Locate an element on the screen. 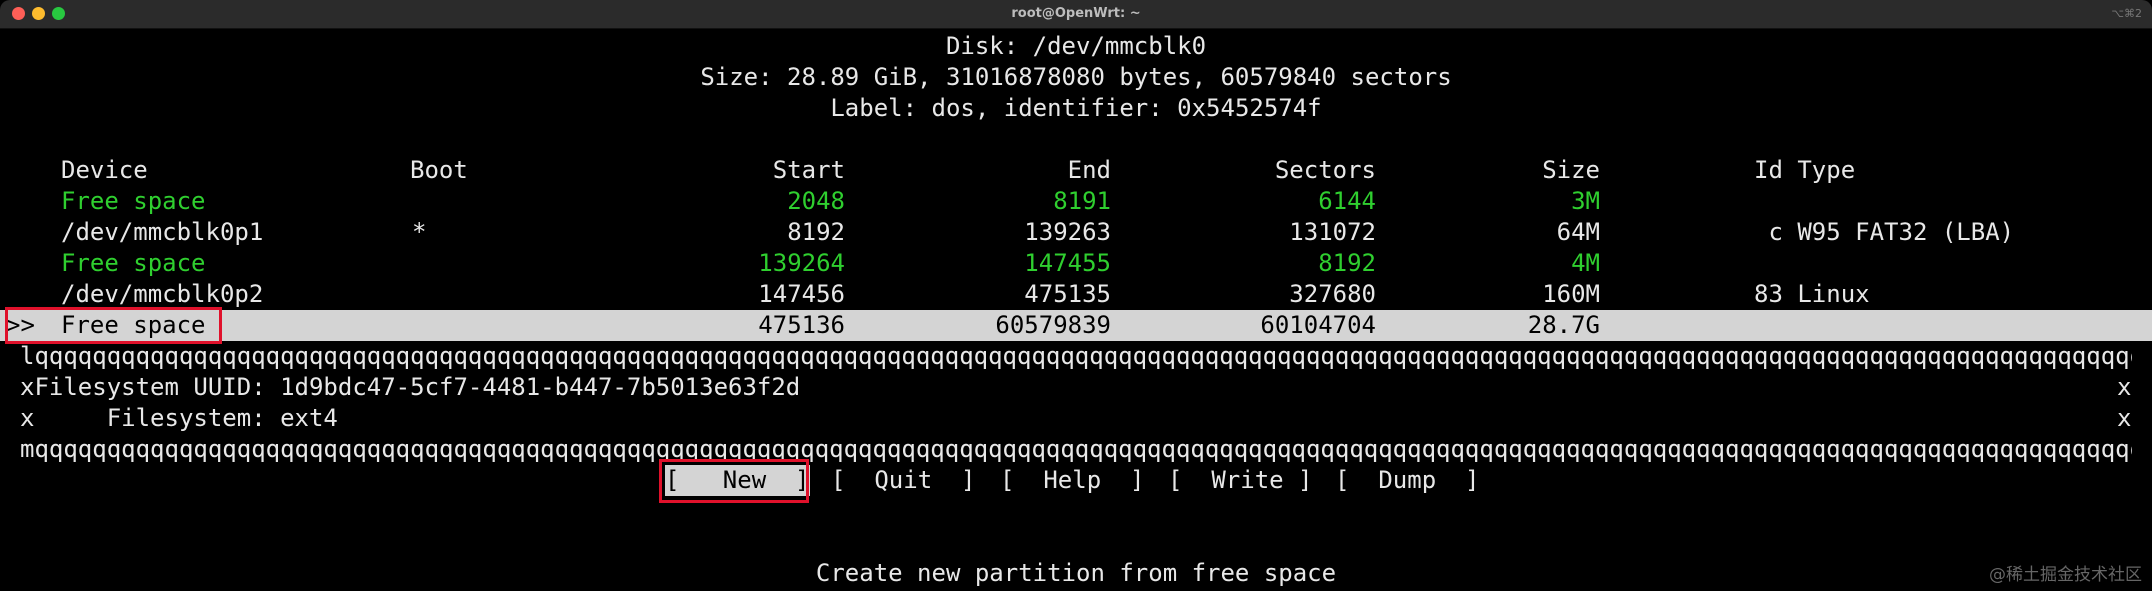 The image size is (2152, 591). row-start: 2048 is located at coordinates (816, 201).